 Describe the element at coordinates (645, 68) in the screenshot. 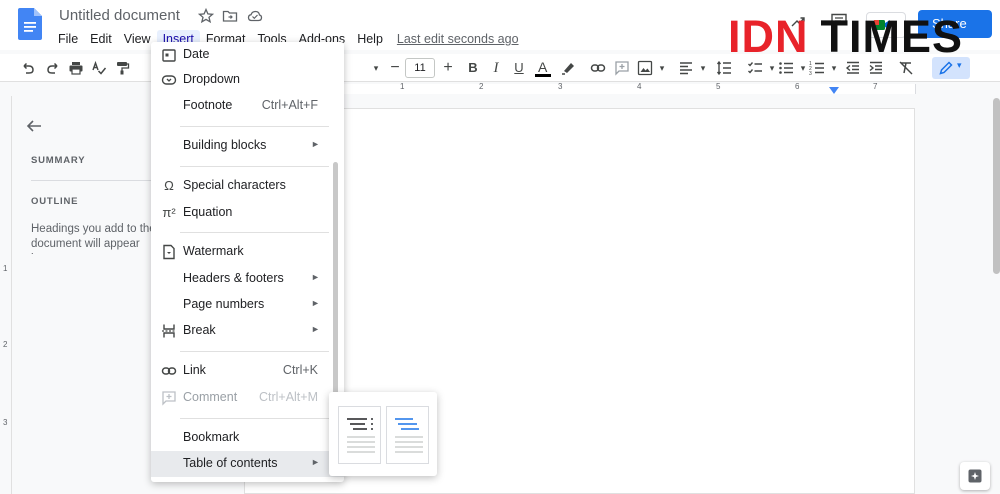

I see `insert-image-icon` at that location.